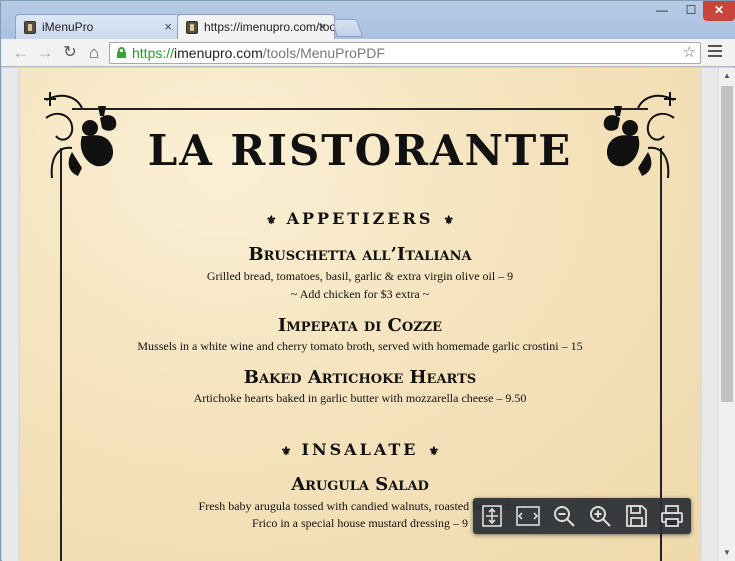  I want to click on dish-name: Bruschetta all’Italiana, so click(360, 254).